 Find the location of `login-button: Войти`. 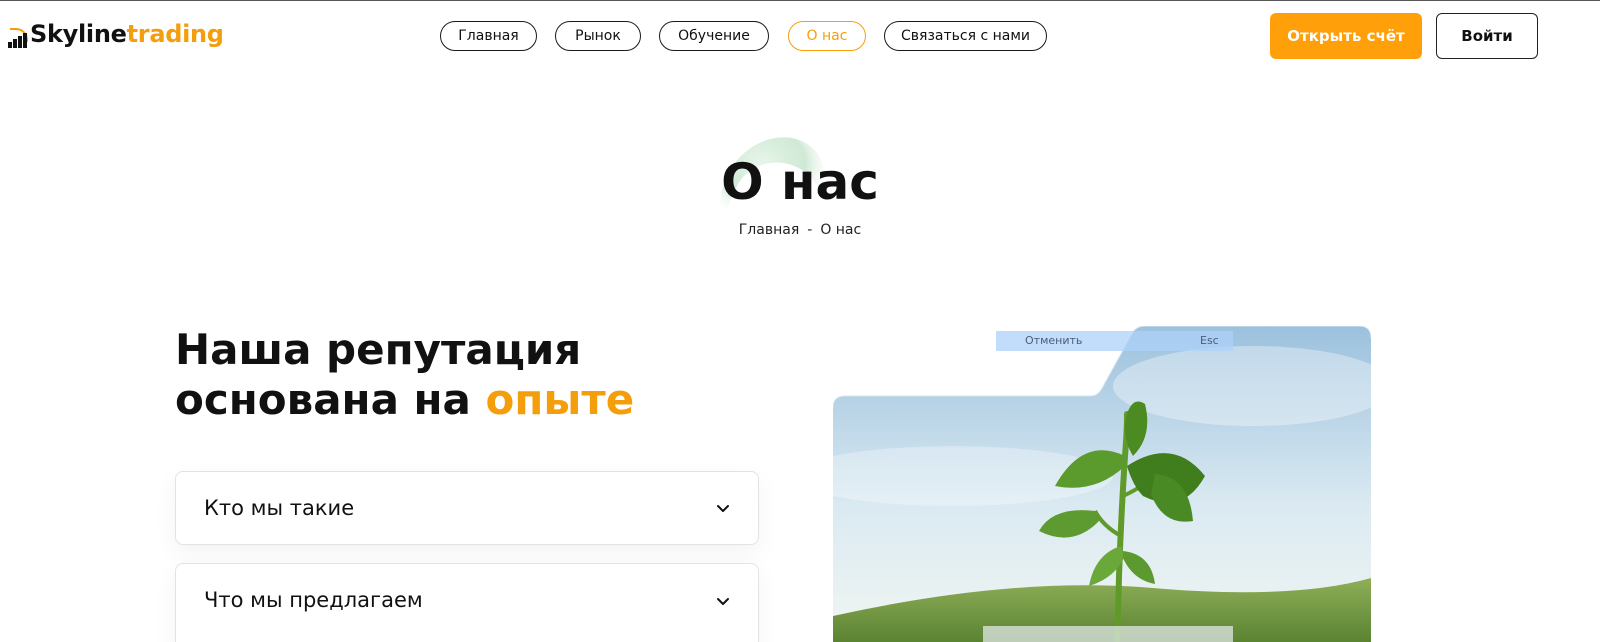

login-button: Войти is located at coordinates (1487, 36).